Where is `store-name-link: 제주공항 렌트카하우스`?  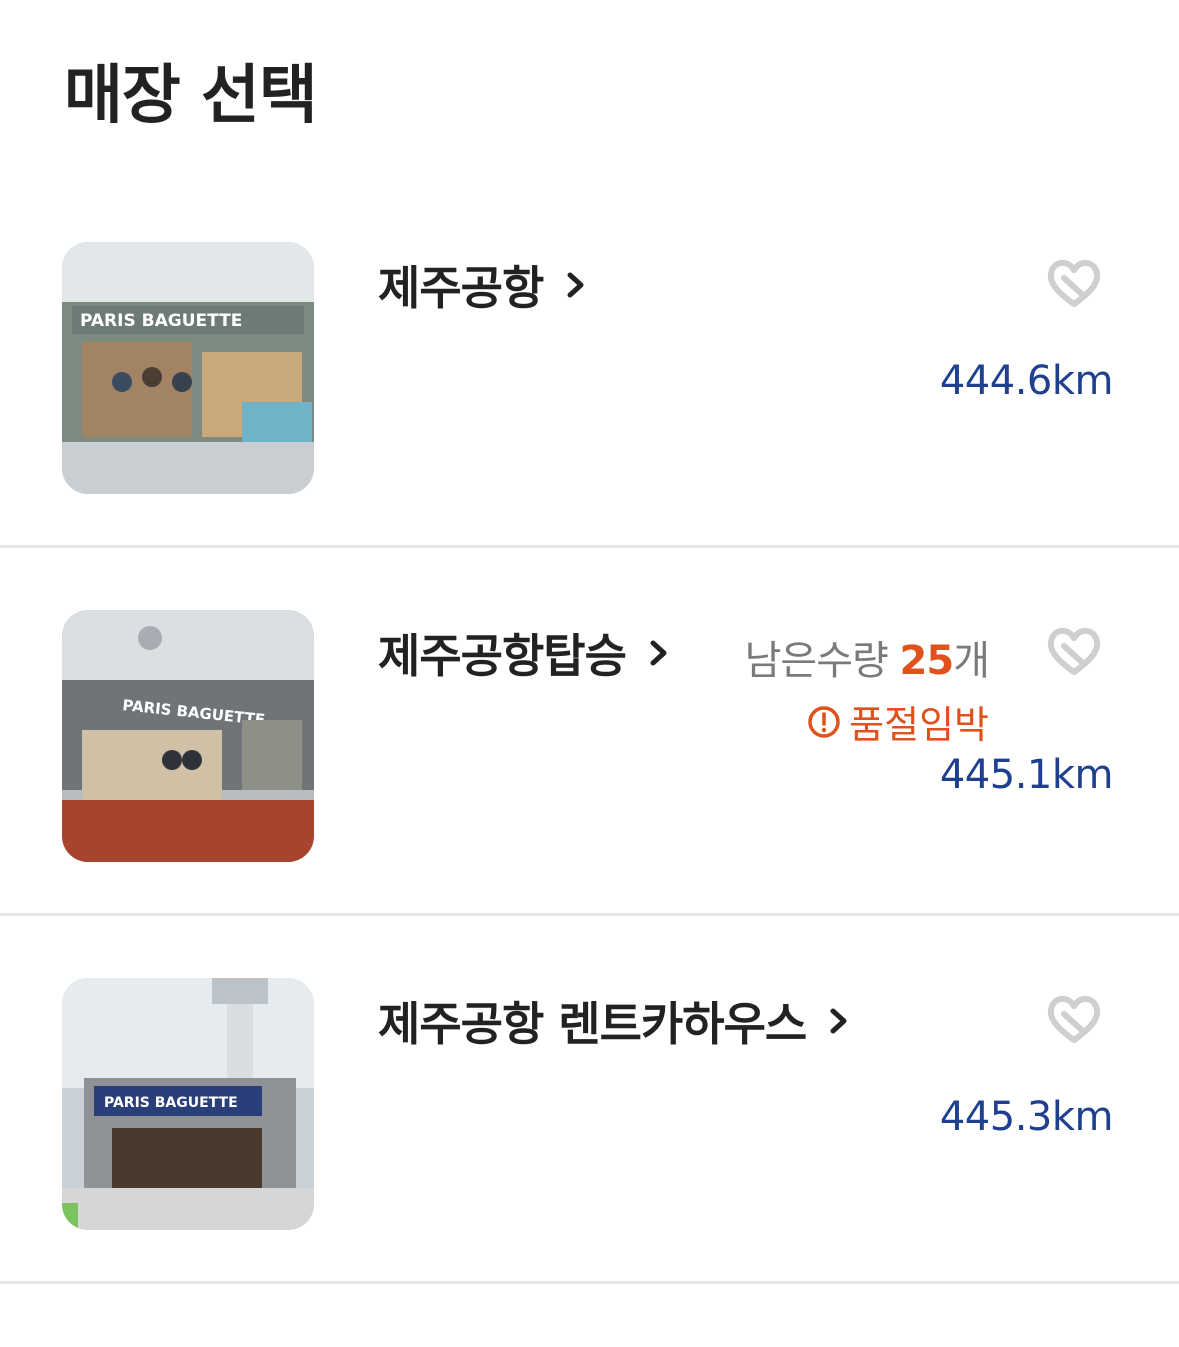 store-name-link: 제주공항 렌트카하우스 is located at coordinates (614, 1021).